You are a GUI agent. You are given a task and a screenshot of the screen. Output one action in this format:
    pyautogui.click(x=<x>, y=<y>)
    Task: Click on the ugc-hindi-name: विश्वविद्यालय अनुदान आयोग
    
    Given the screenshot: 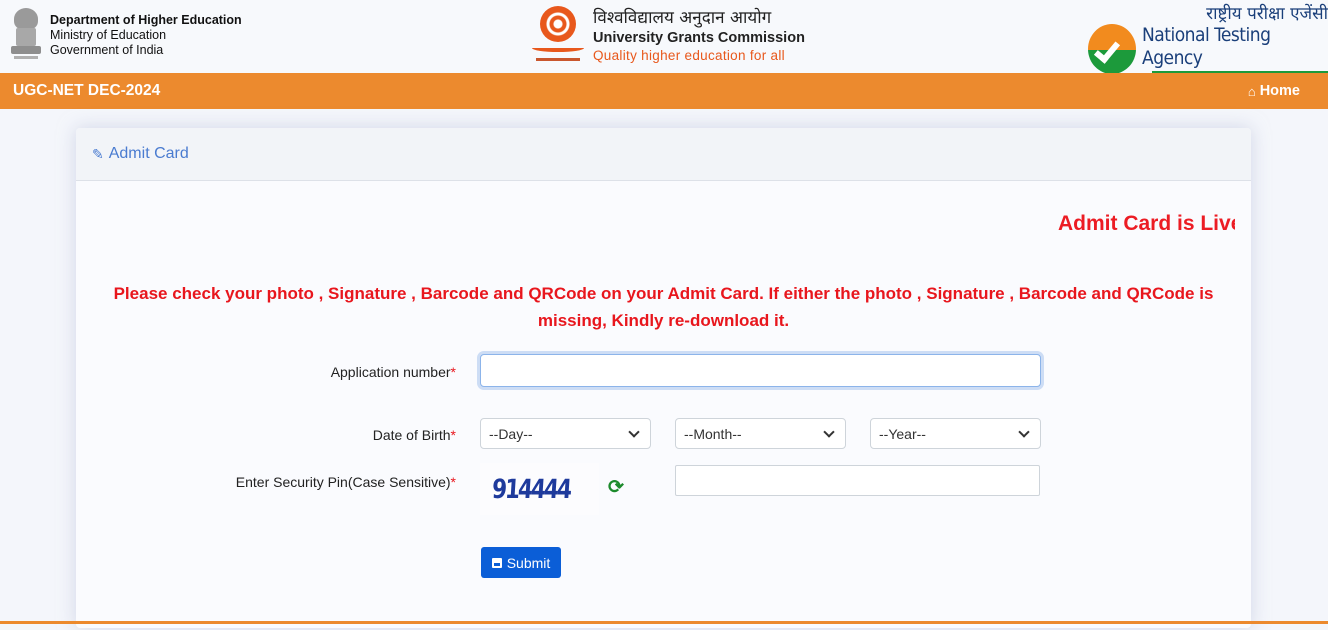 What is the action you would take?
    pyautogui.click(x=682, y=18)
    